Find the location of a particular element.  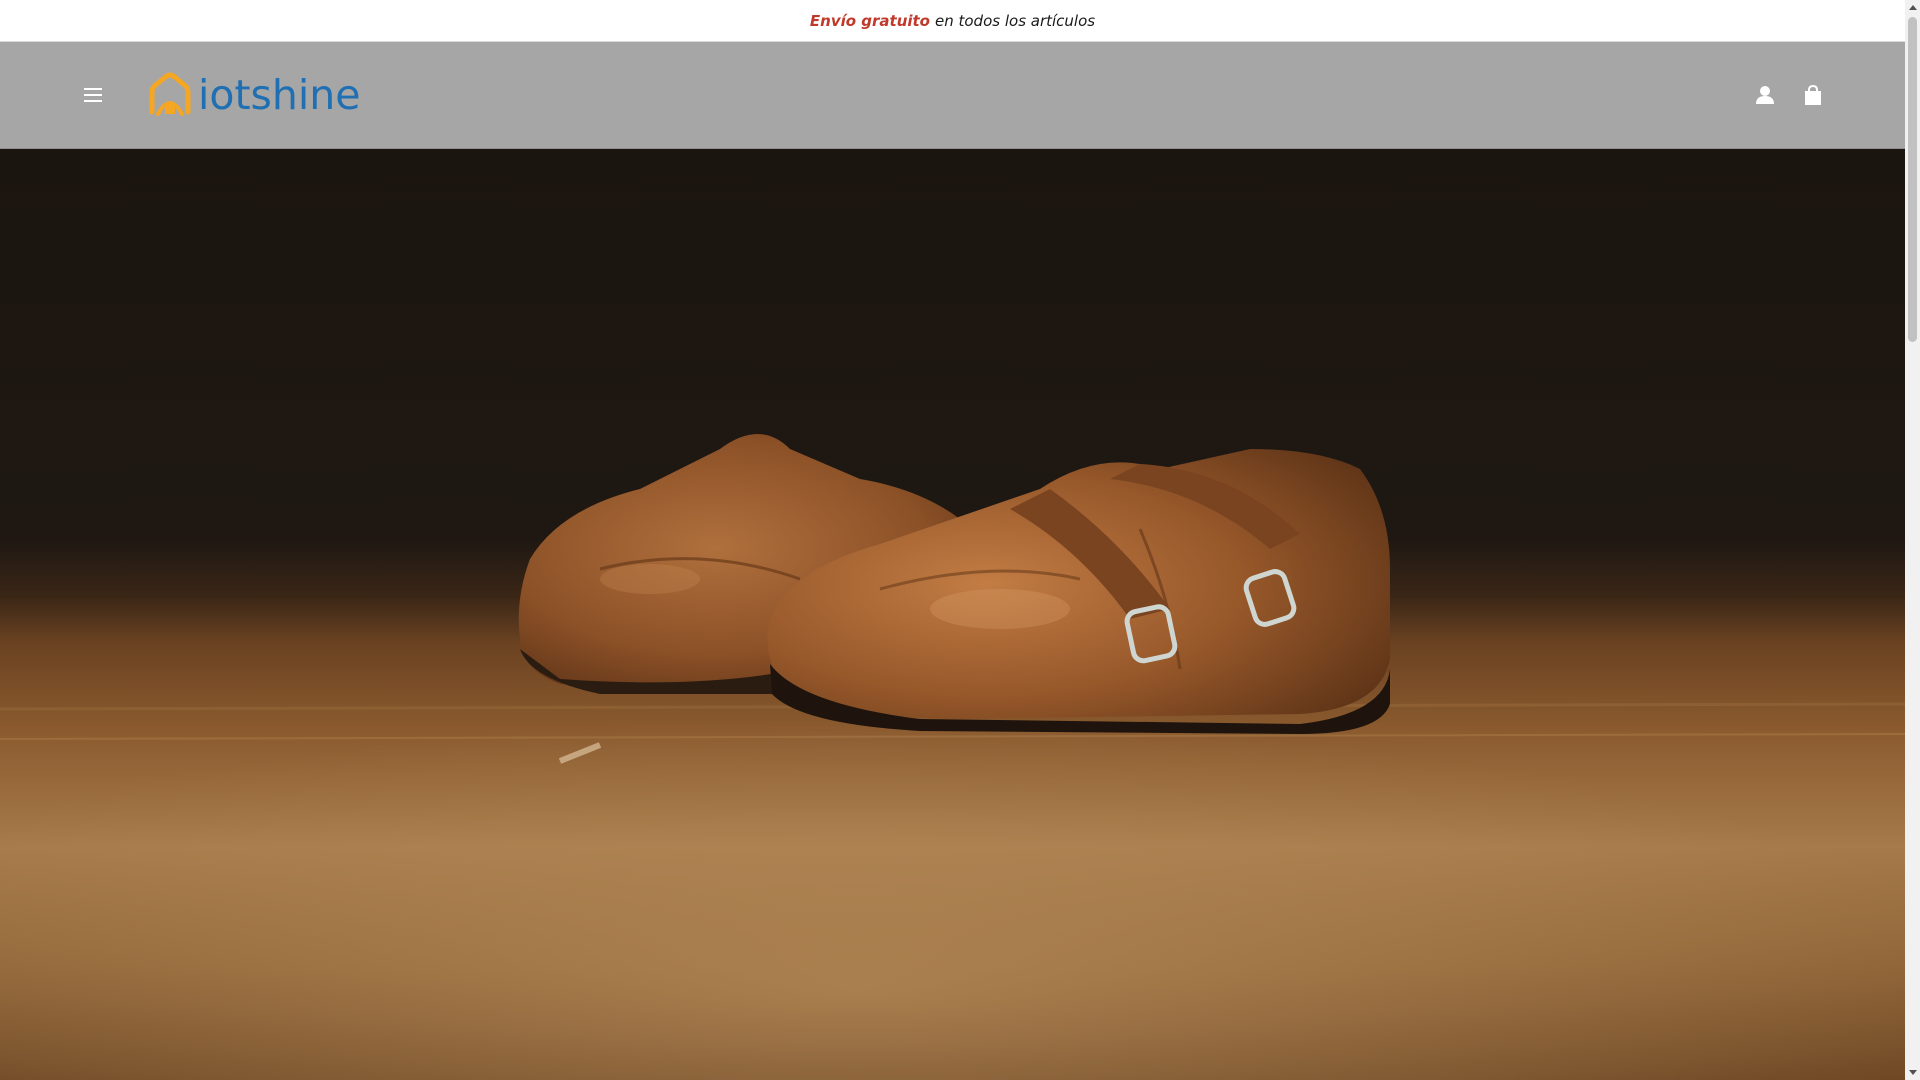

hamburger-menu-icon is located at coordinates (93, 95).